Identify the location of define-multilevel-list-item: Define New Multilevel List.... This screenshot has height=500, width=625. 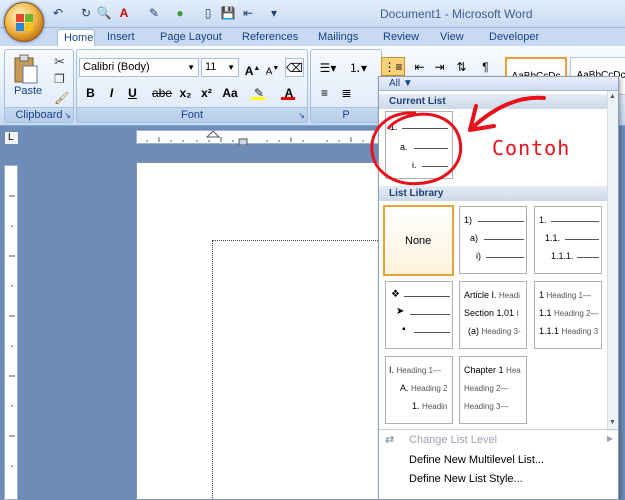
(493, 460).